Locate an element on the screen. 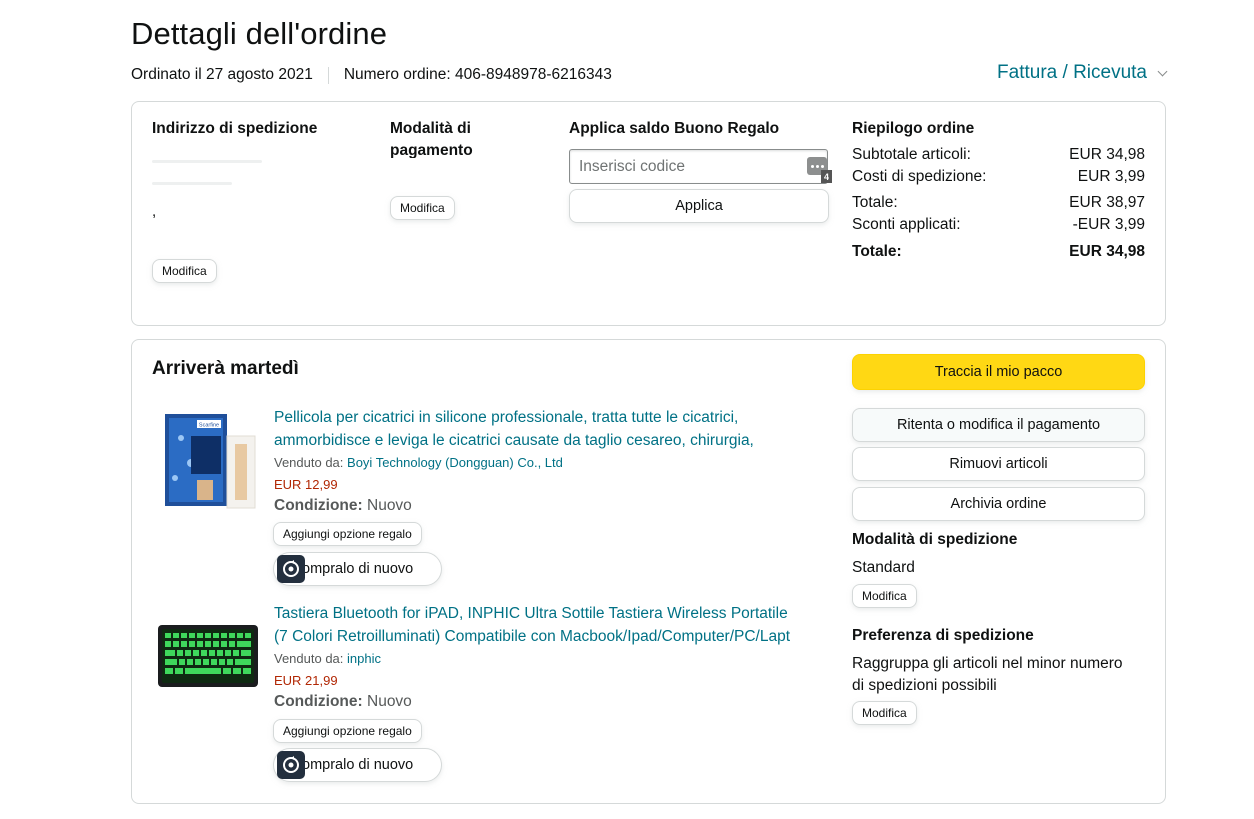 Image resolution: width=1254 pixels, height=819 pixels. summary-value: EUR 38,97 is located at coordinates (1107, 202).